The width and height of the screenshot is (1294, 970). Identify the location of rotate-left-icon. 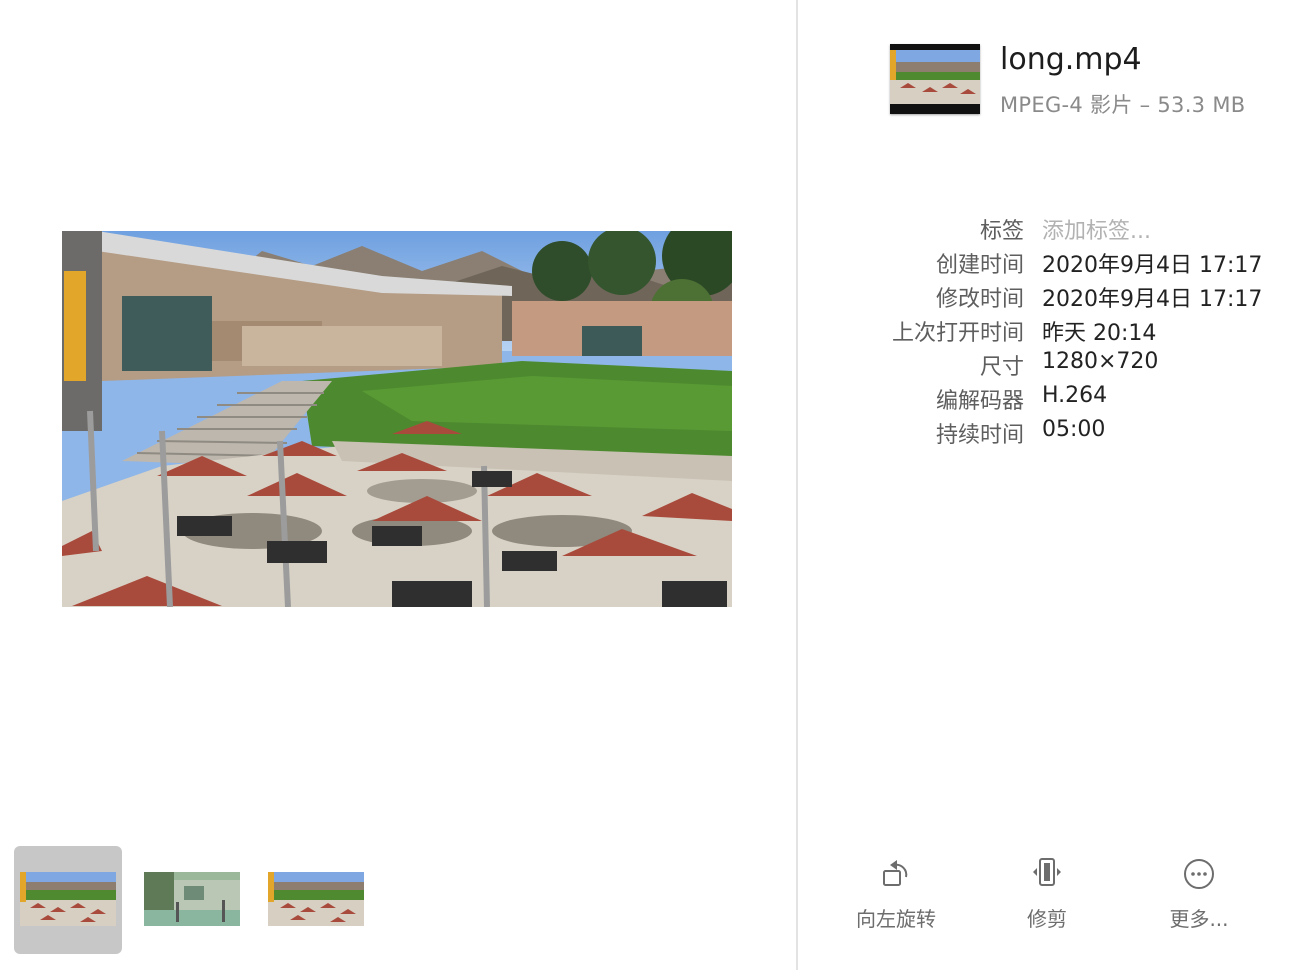
(896, 872).